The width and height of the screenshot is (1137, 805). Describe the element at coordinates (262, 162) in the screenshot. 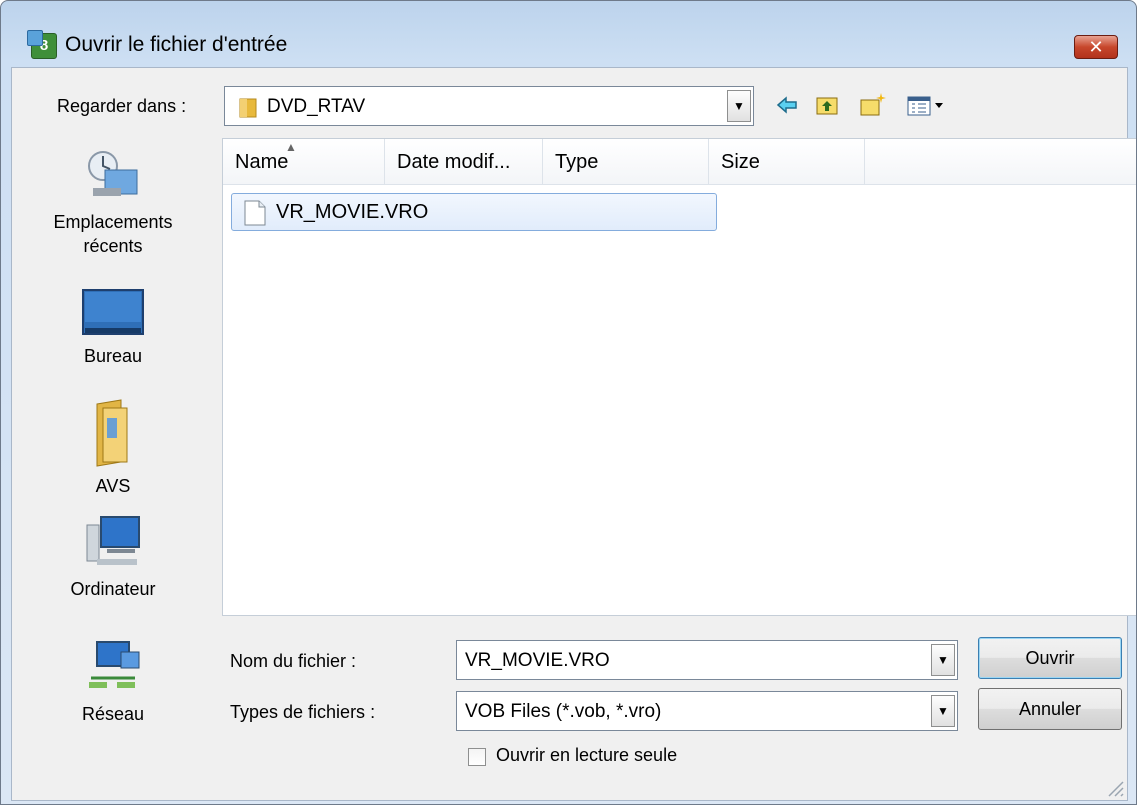

I see `column-header-label: Name` at that location.